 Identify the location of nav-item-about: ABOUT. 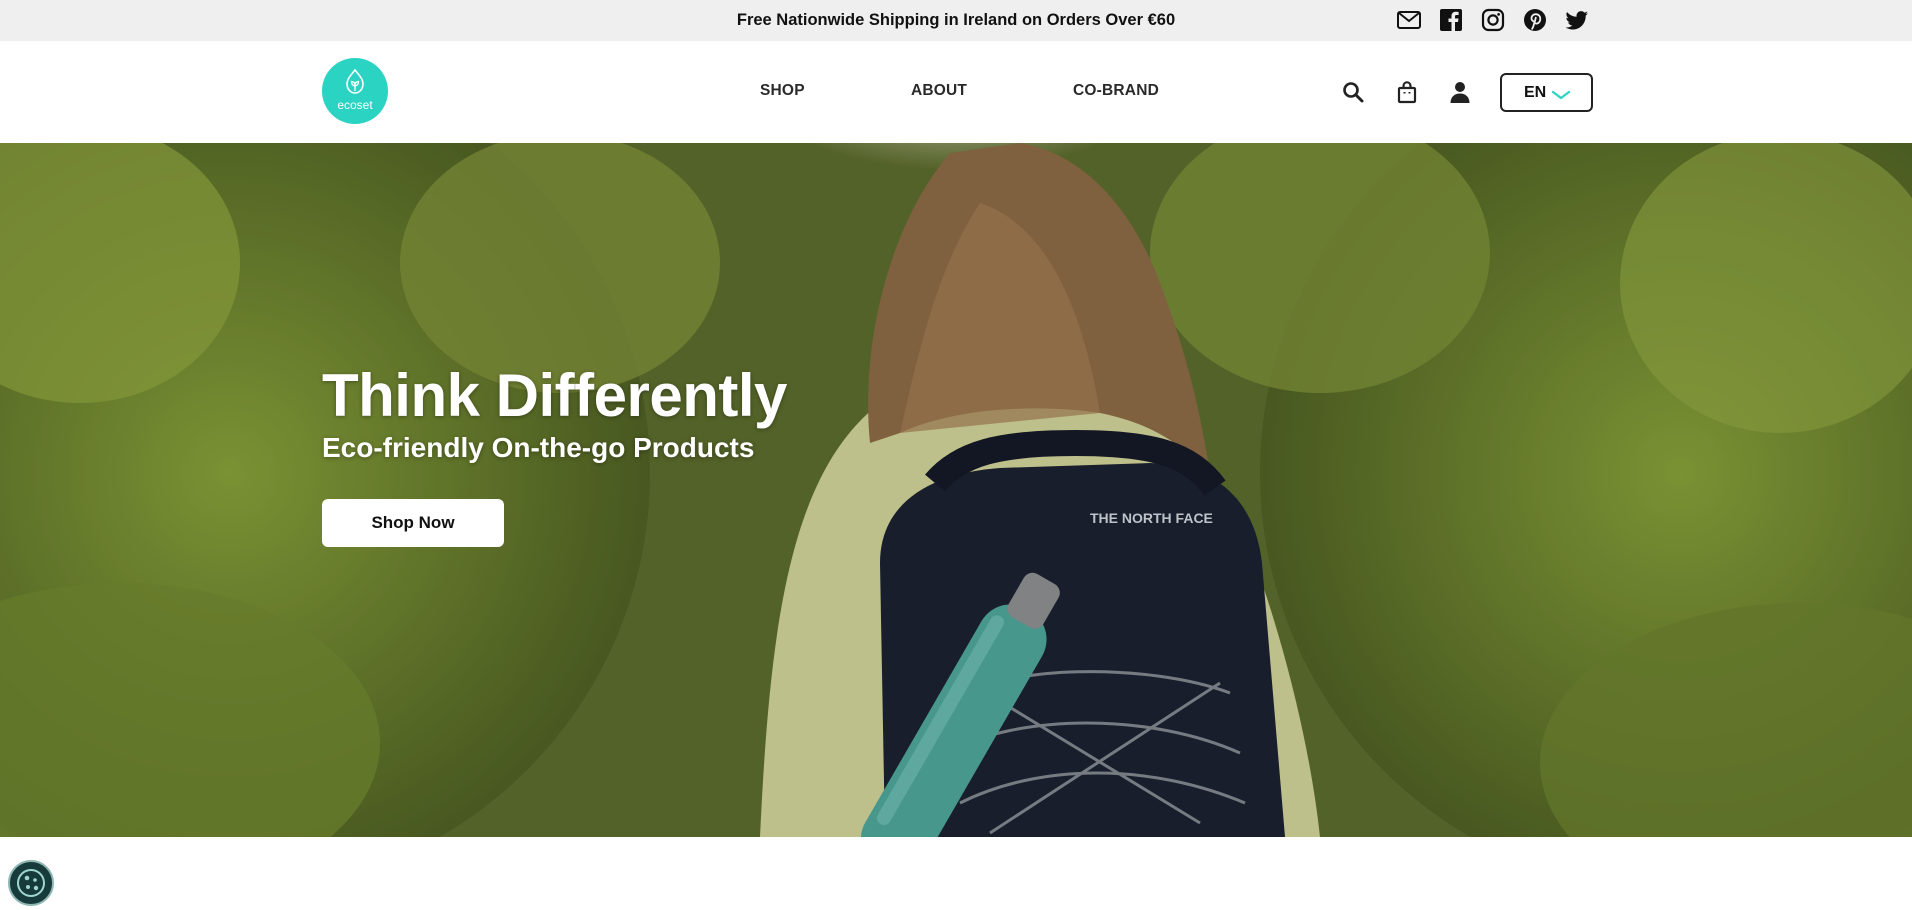
(939, 91).